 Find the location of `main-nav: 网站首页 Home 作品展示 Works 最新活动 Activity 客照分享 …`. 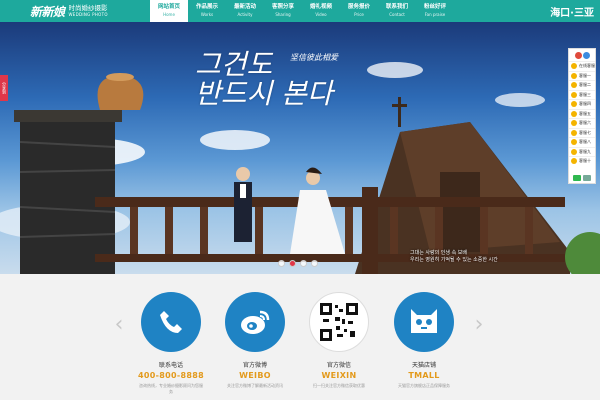

main-nav: 网站首页 Home 作品展示 Works 最新活动 Activity 客照分享 … is located at coordinates (302, 11).